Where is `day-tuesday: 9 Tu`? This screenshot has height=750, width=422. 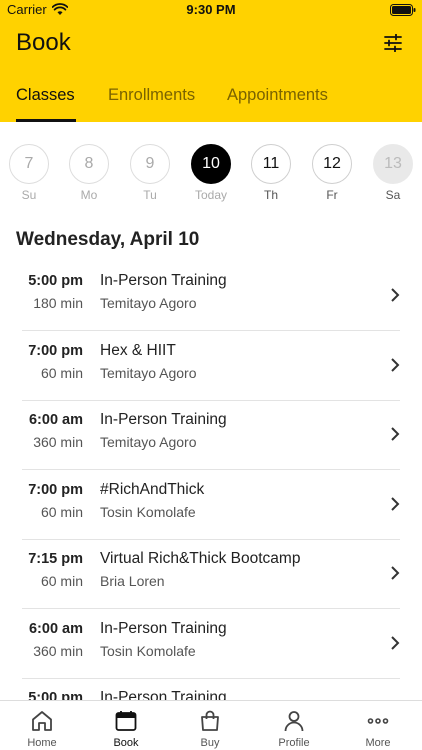 day-tuesday: 9 Tu is located at coordinates (150, 173).